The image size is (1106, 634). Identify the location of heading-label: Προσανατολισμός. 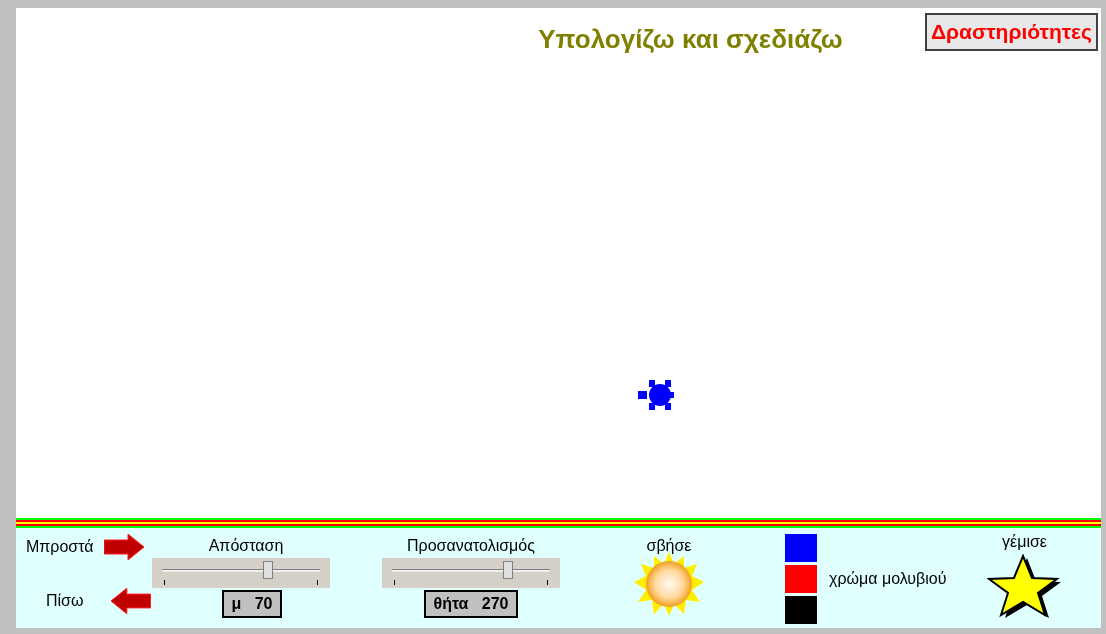
(471, 546).